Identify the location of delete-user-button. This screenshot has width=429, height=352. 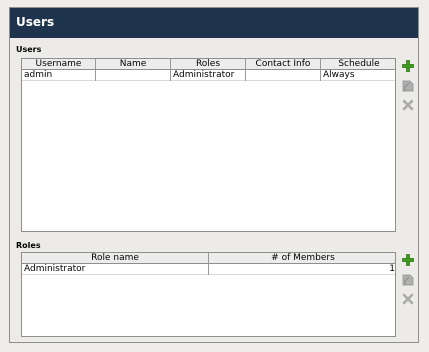
(408, 105).